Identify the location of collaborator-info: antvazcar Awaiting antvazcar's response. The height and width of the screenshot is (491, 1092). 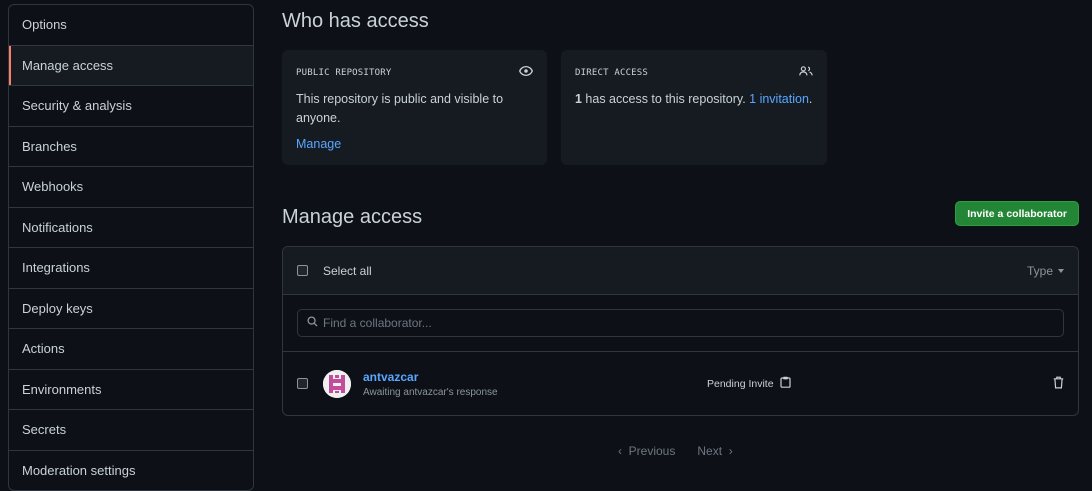
(430, 384).